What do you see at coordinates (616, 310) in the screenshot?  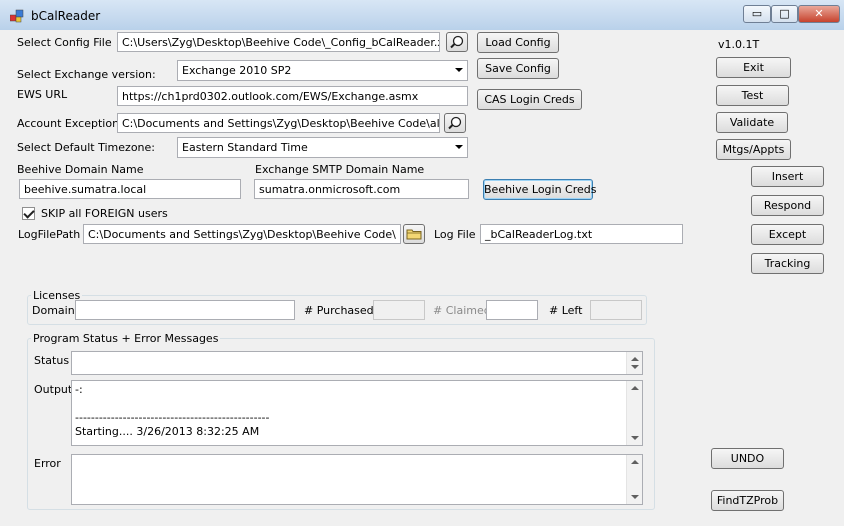 I see `left-field` at bounding box center [616, 310].